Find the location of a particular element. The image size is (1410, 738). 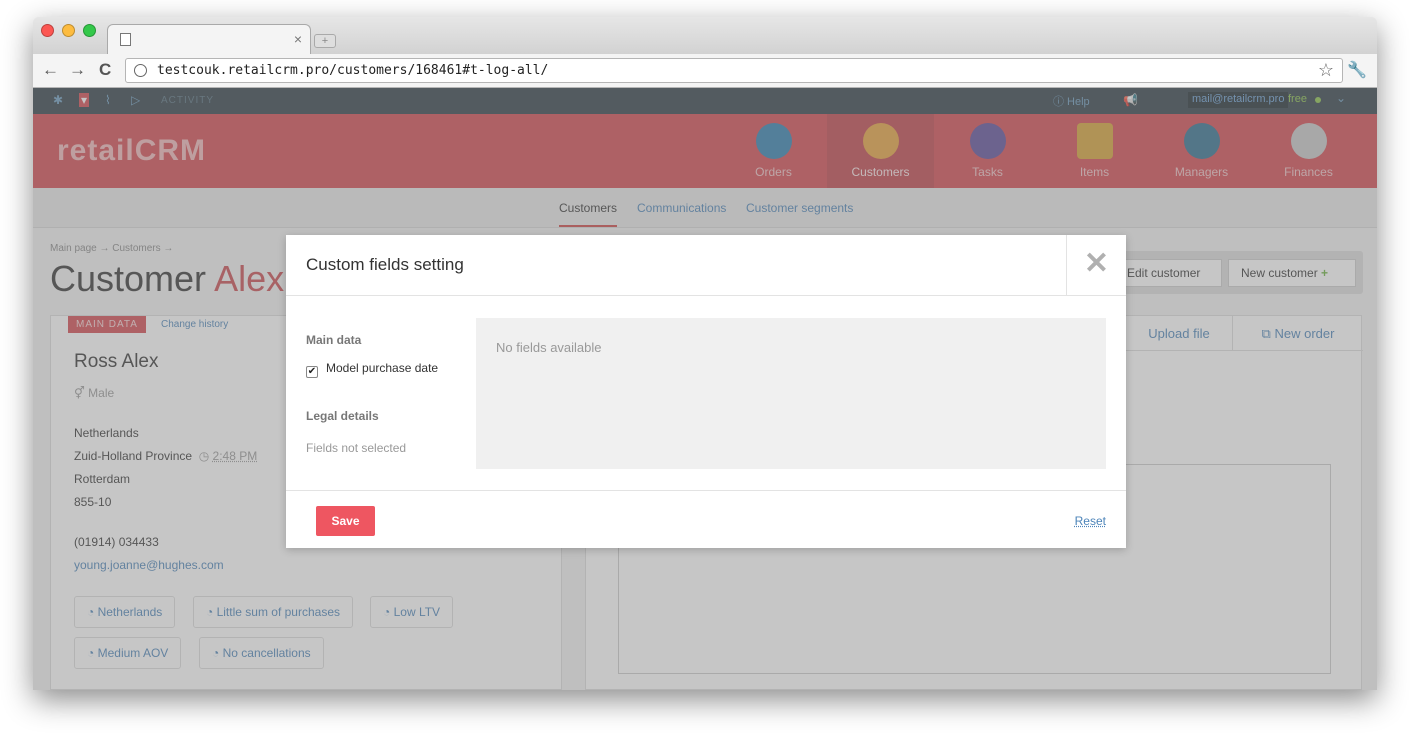

back-button: ← is located at coordinates (50, 70).